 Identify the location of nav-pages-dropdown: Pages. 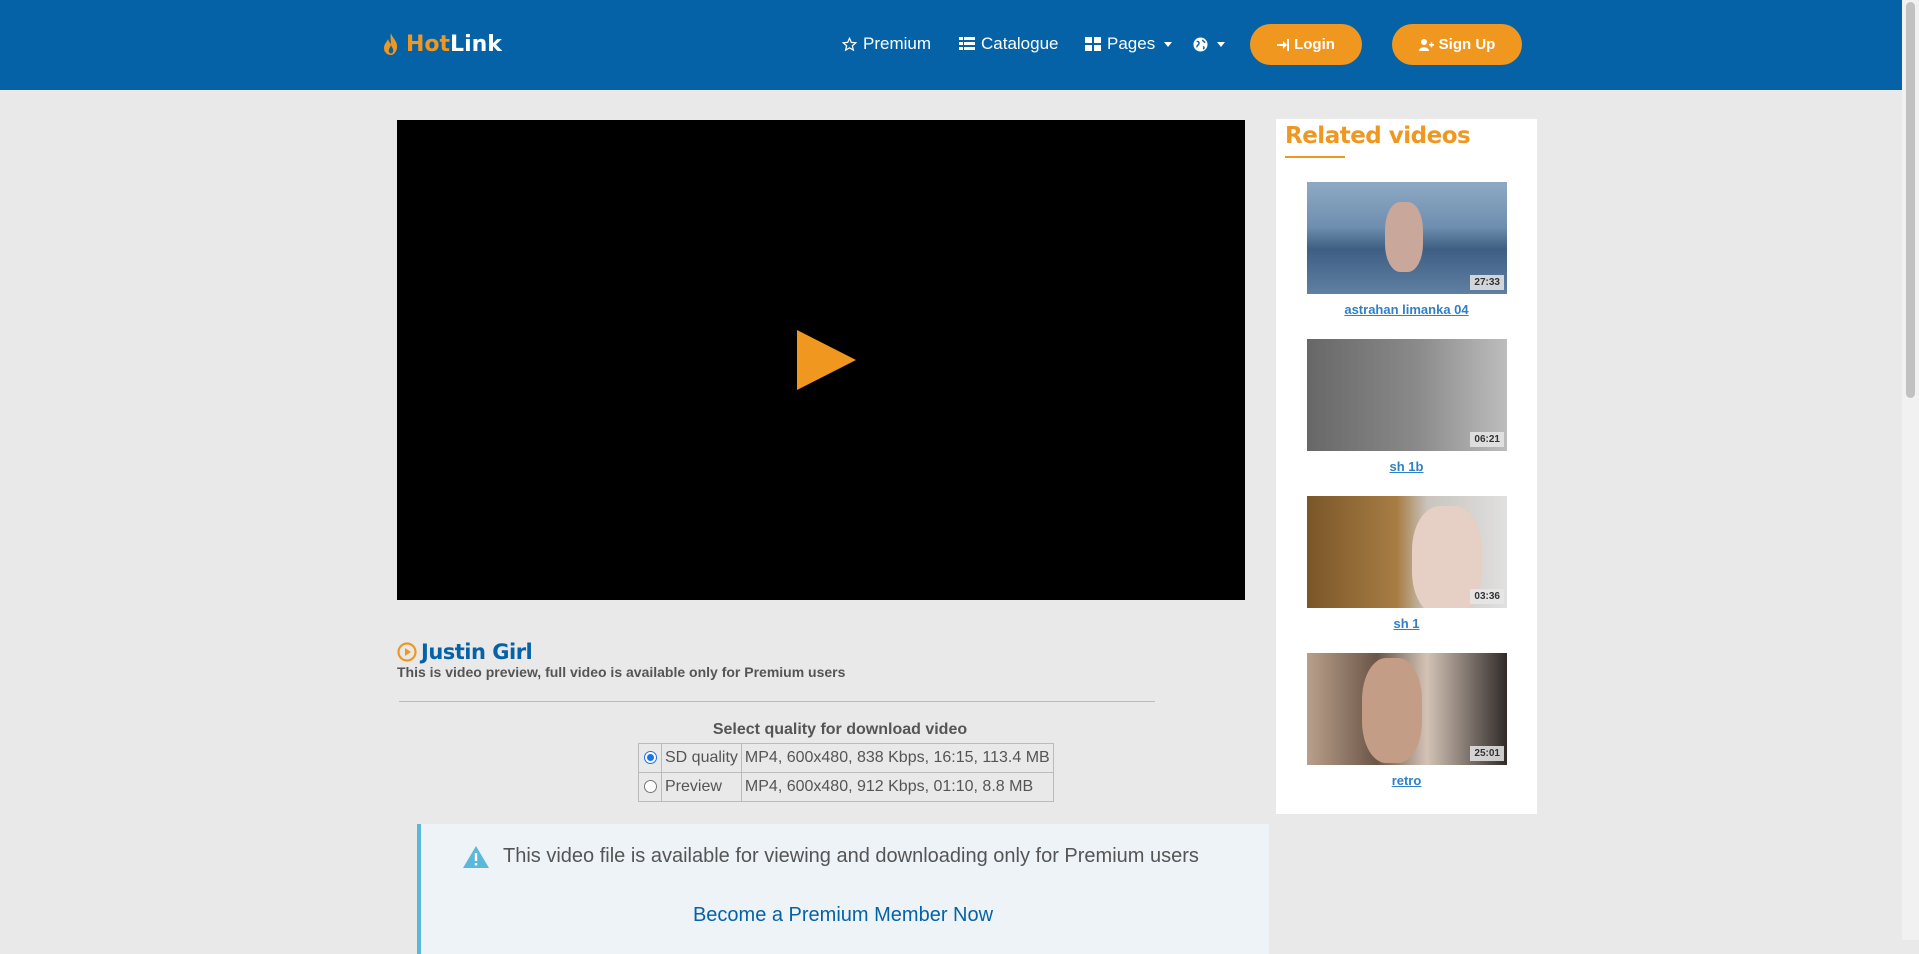
(1129, 44).